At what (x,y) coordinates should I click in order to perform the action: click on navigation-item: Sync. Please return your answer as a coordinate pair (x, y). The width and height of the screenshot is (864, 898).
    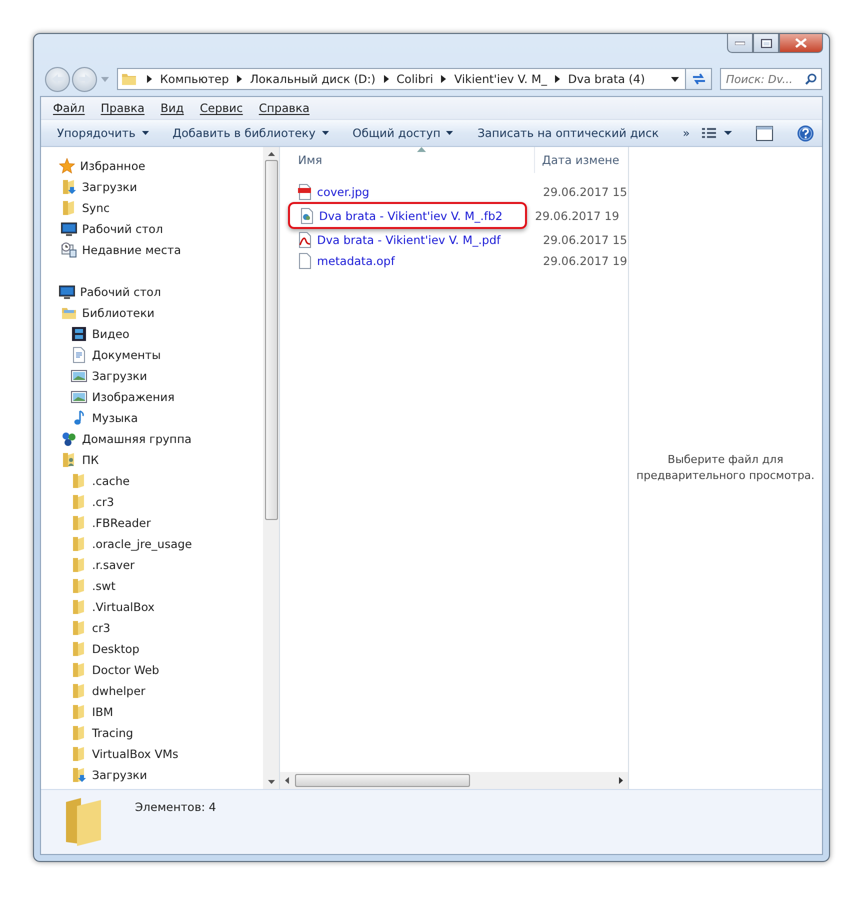
    Looking at the image, I should click on (96, 207).